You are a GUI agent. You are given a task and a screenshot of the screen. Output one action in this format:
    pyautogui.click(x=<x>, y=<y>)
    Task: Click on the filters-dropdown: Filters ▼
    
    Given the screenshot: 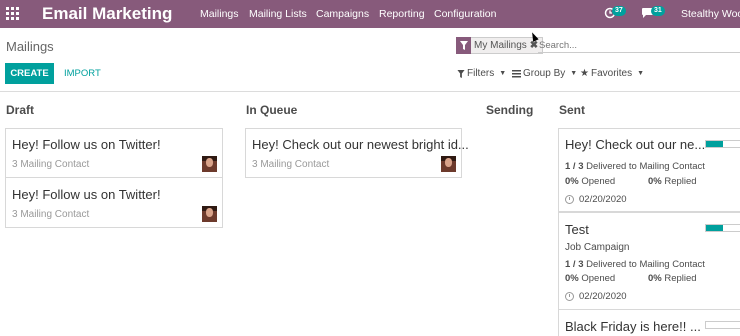 What is the action you would take?
    pyautogui.click(x=481, y=73)
    